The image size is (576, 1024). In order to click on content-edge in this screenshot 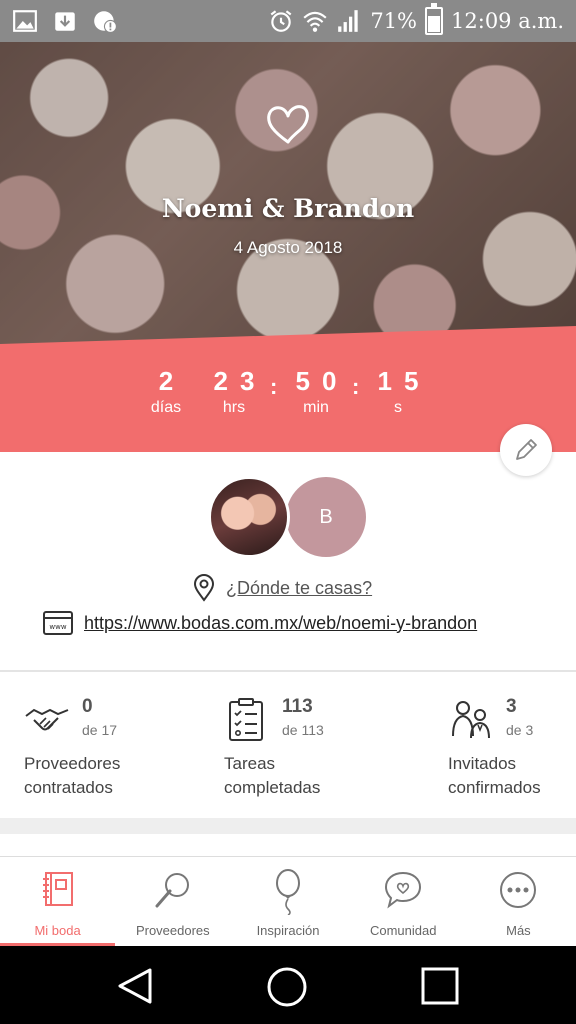, I will do `click(288, 845)`.